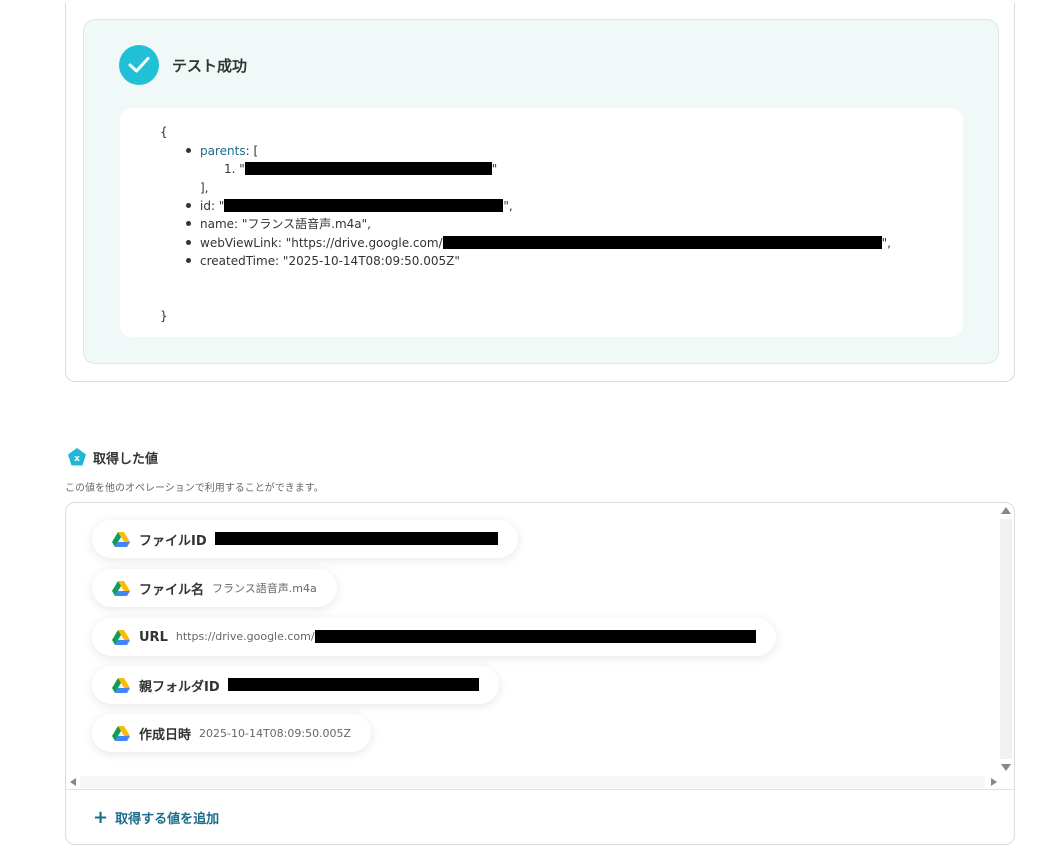 This screenshot has height=849, width=1060. I want to click on value-pill-created-time: 作成日時 2025-10-14T08:09:50.005Z, so click(232, 733).